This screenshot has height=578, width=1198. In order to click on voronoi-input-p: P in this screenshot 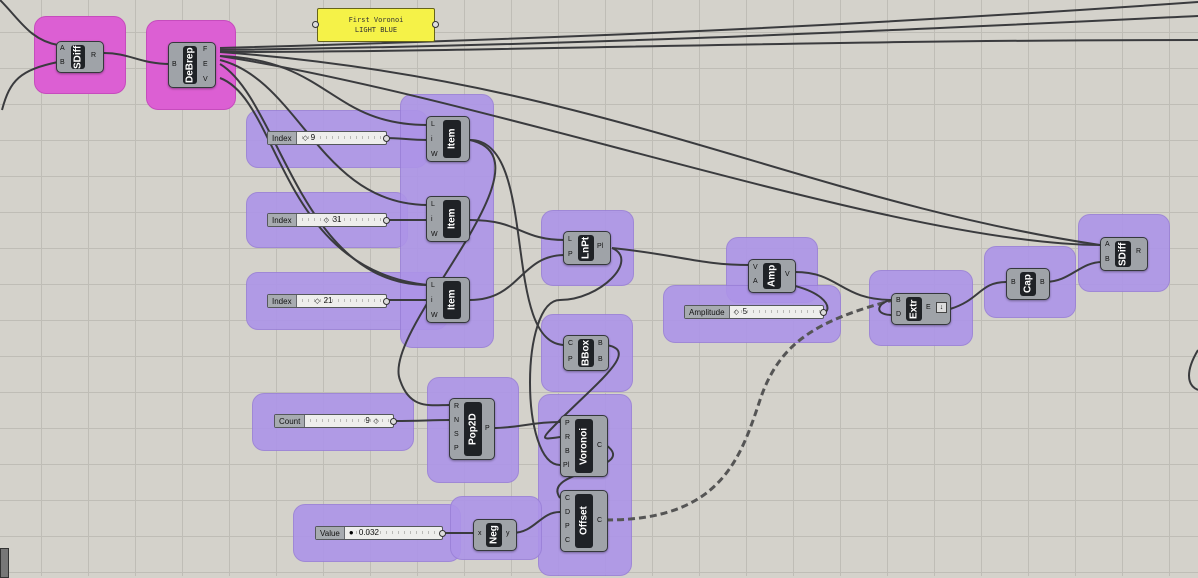, I will do `click(567, 424)`.